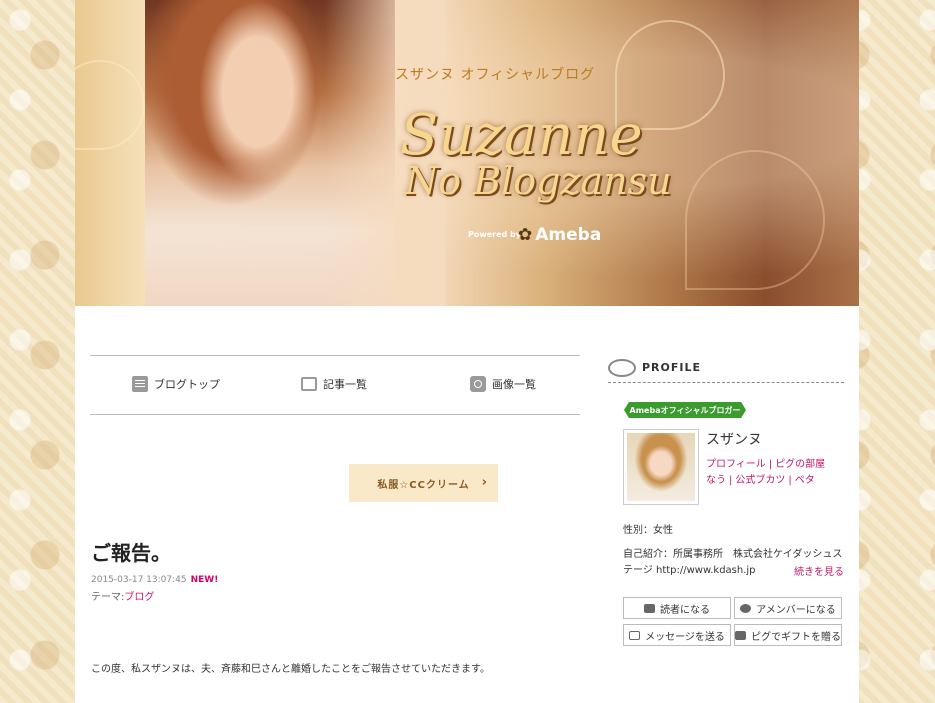 The width and height of the screenshot is (935, 703). I want to click on send-message-button: メッセージを送る, so click(677, 635).